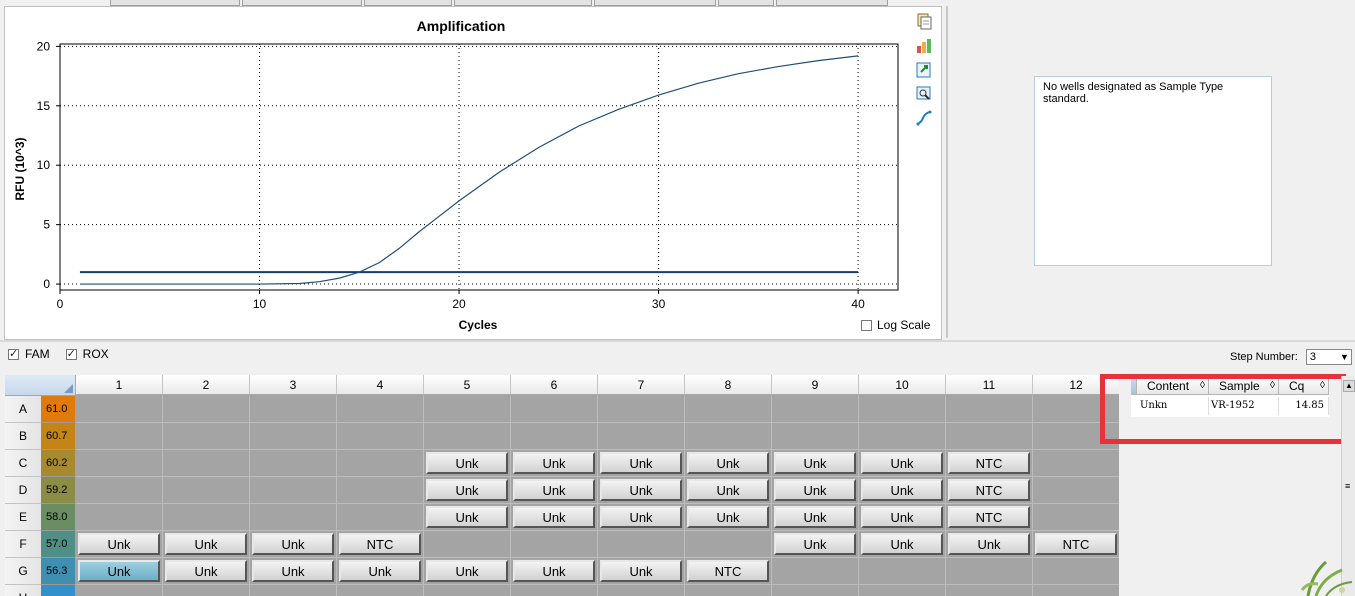 The image size is (1355, 596). I want to click on well-B1, so click(119, 436).